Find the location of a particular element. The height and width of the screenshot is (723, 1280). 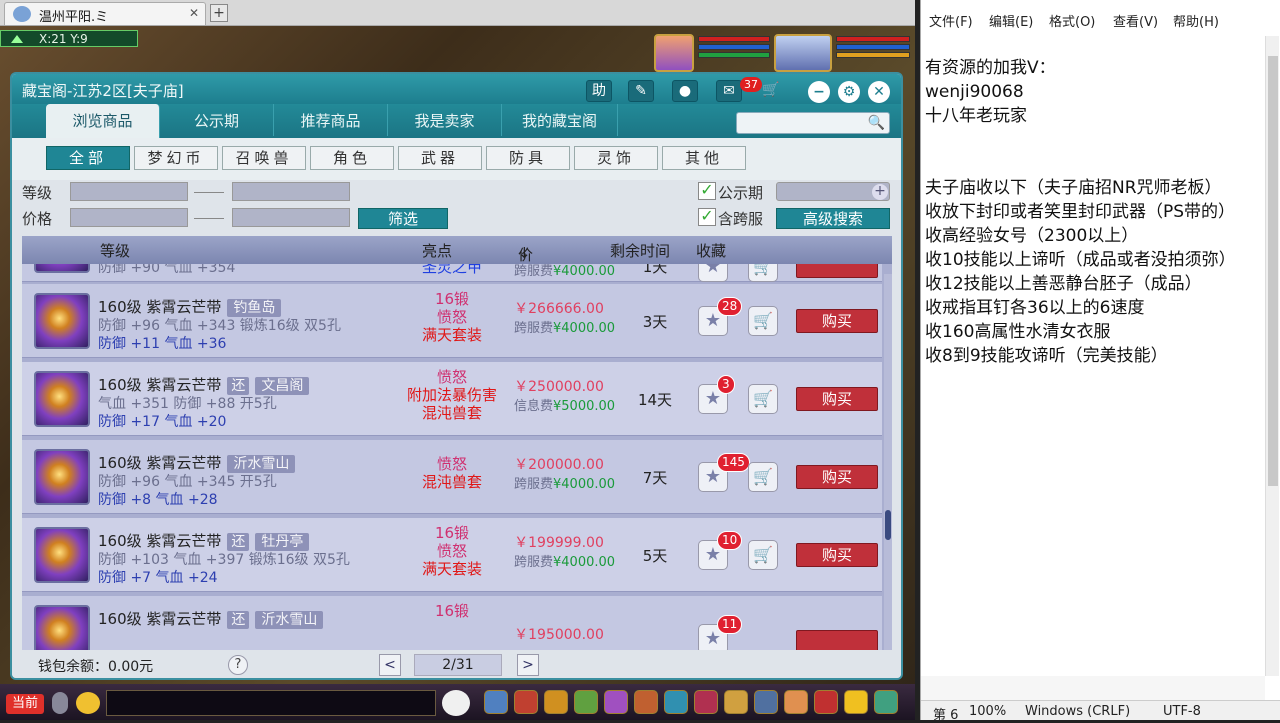

player-portrait is located at coordinates (803, 53).